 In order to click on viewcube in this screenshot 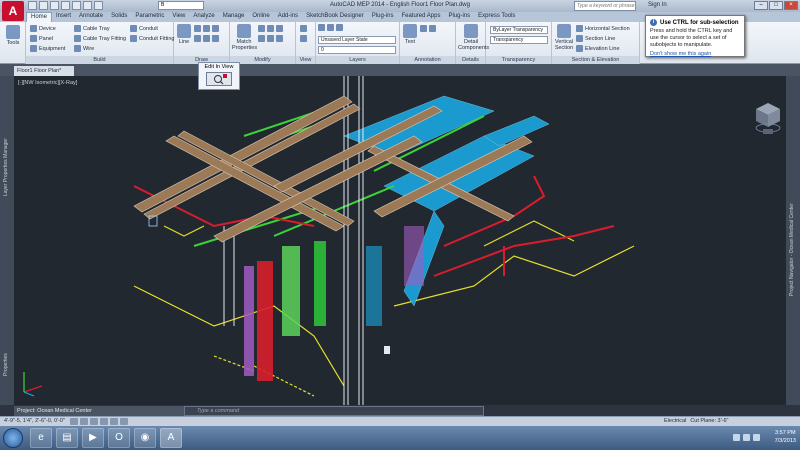, I will do `click(768, 118)`.